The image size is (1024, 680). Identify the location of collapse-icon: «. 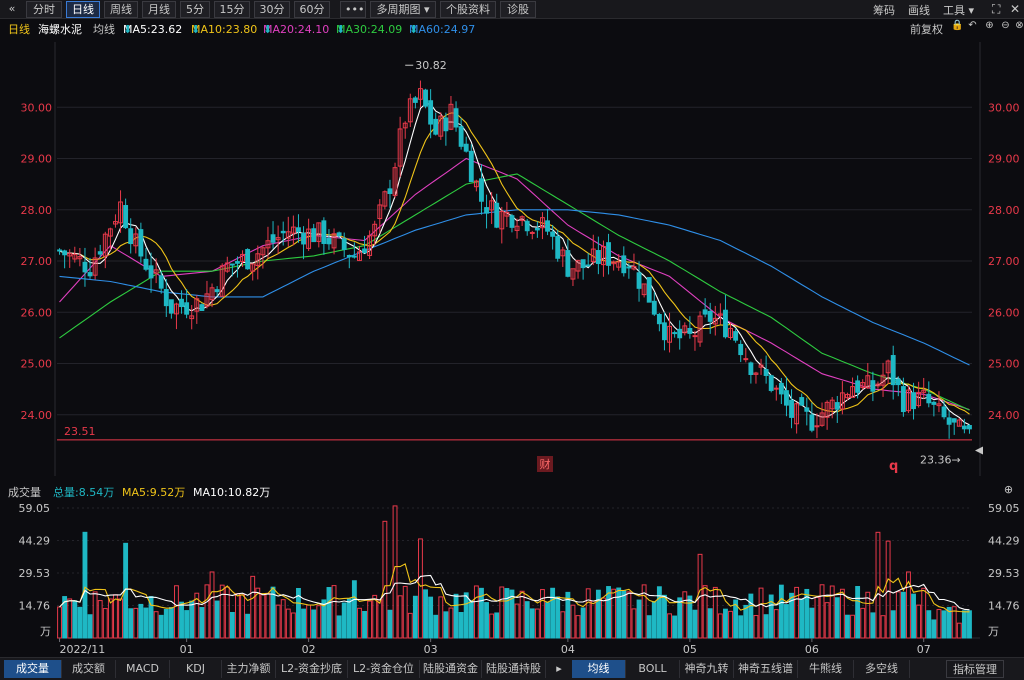
(12, 9).